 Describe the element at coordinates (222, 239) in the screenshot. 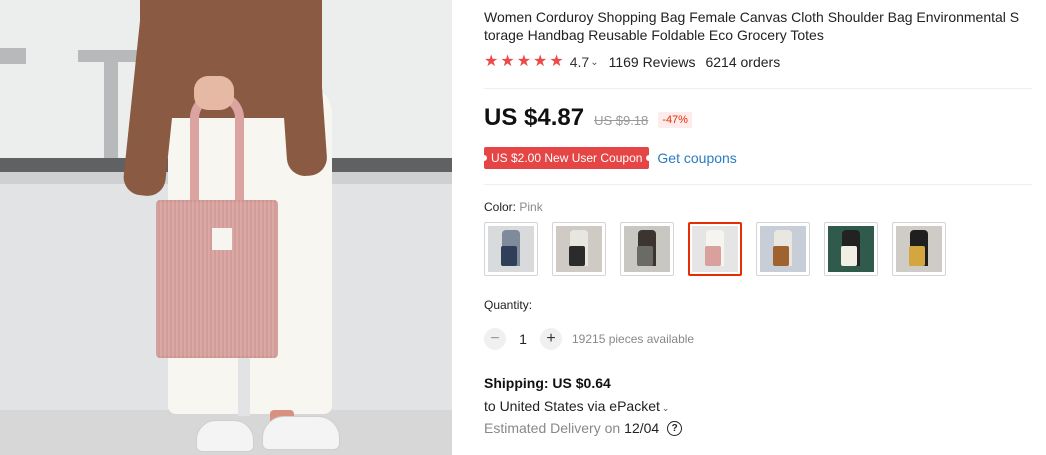

I see `photo-bag-tag` at that location.